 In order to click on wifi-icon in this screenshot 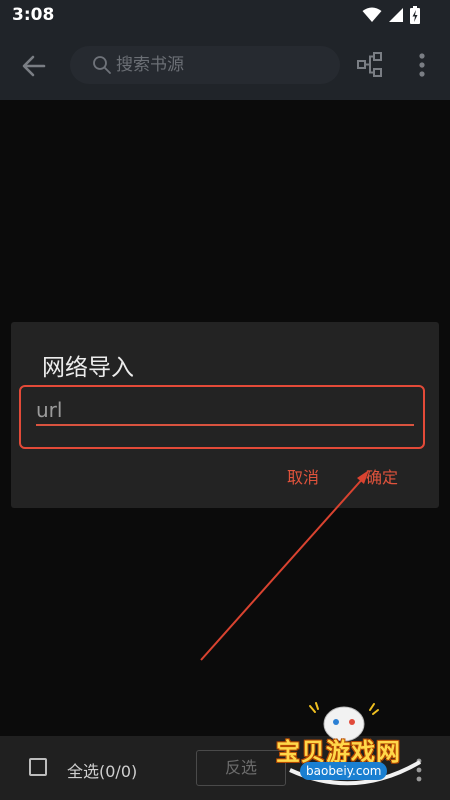, I will do `click(372, 14)`.